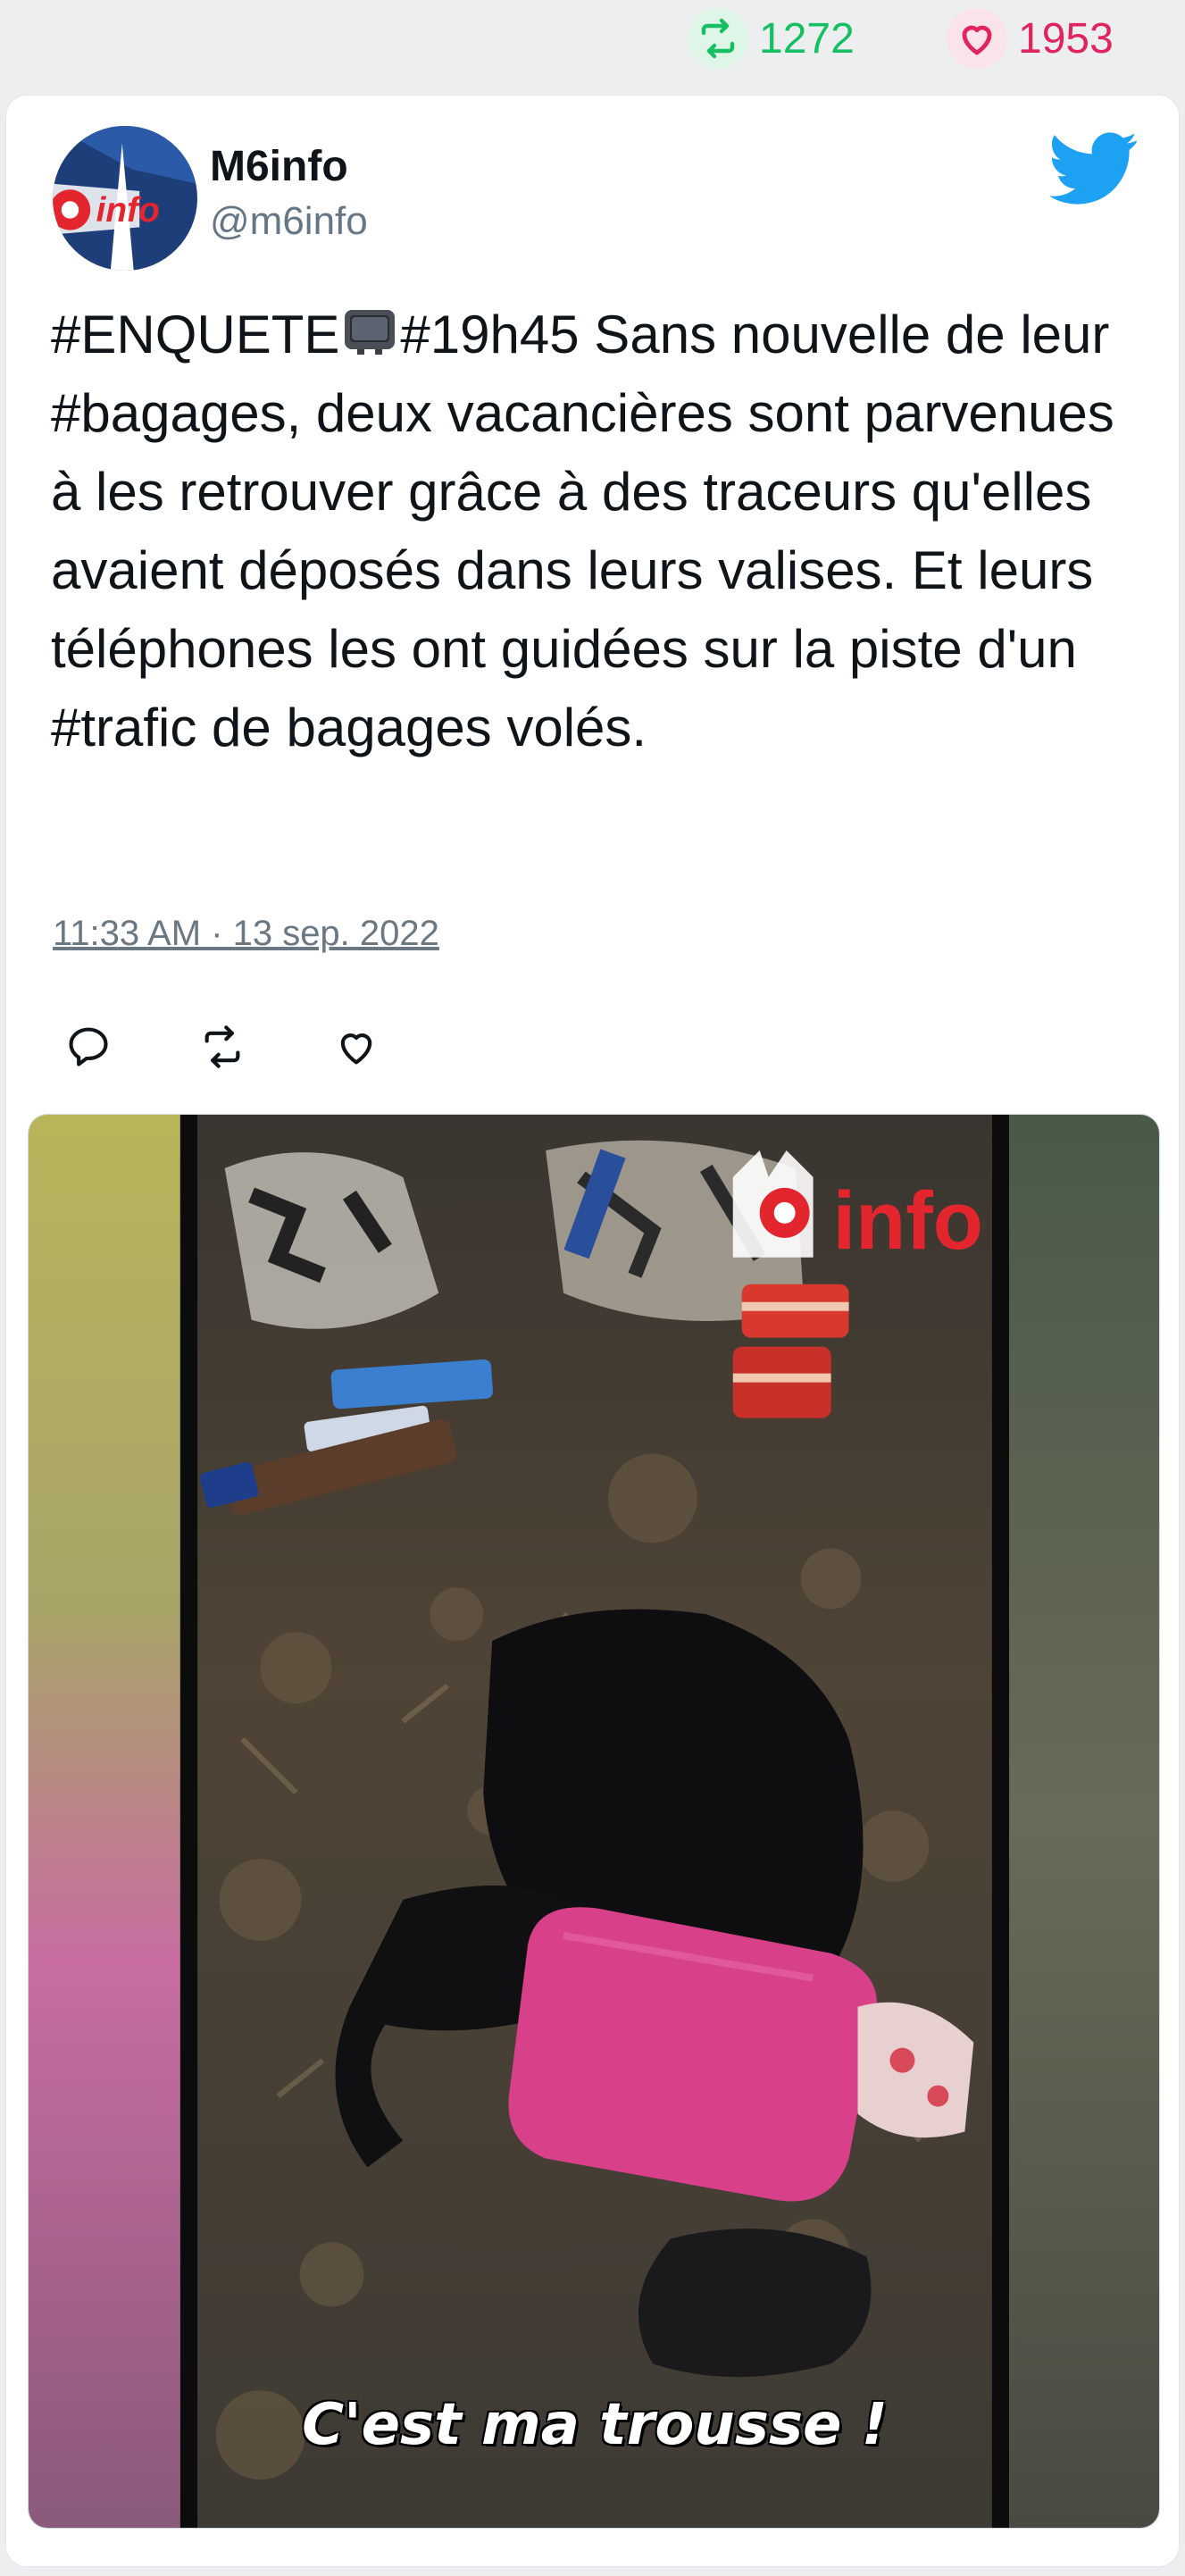 This screenshot has width=1185, height=2576. Describe the element at coordinates (595, 2425) in the screenshot. I see `video-caption: C'est ma trousse !` at that location.